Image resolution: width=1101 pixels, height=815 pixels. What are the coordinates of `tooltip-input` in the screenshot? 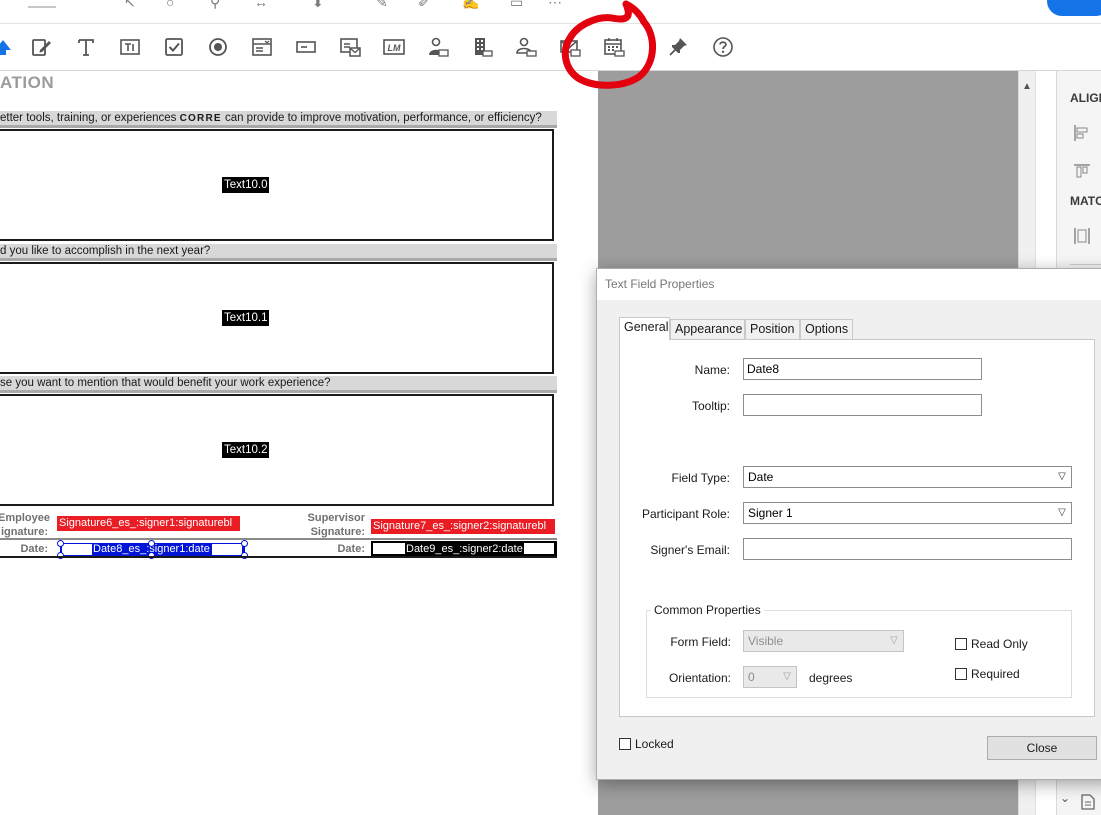 It's located at (862, 405).